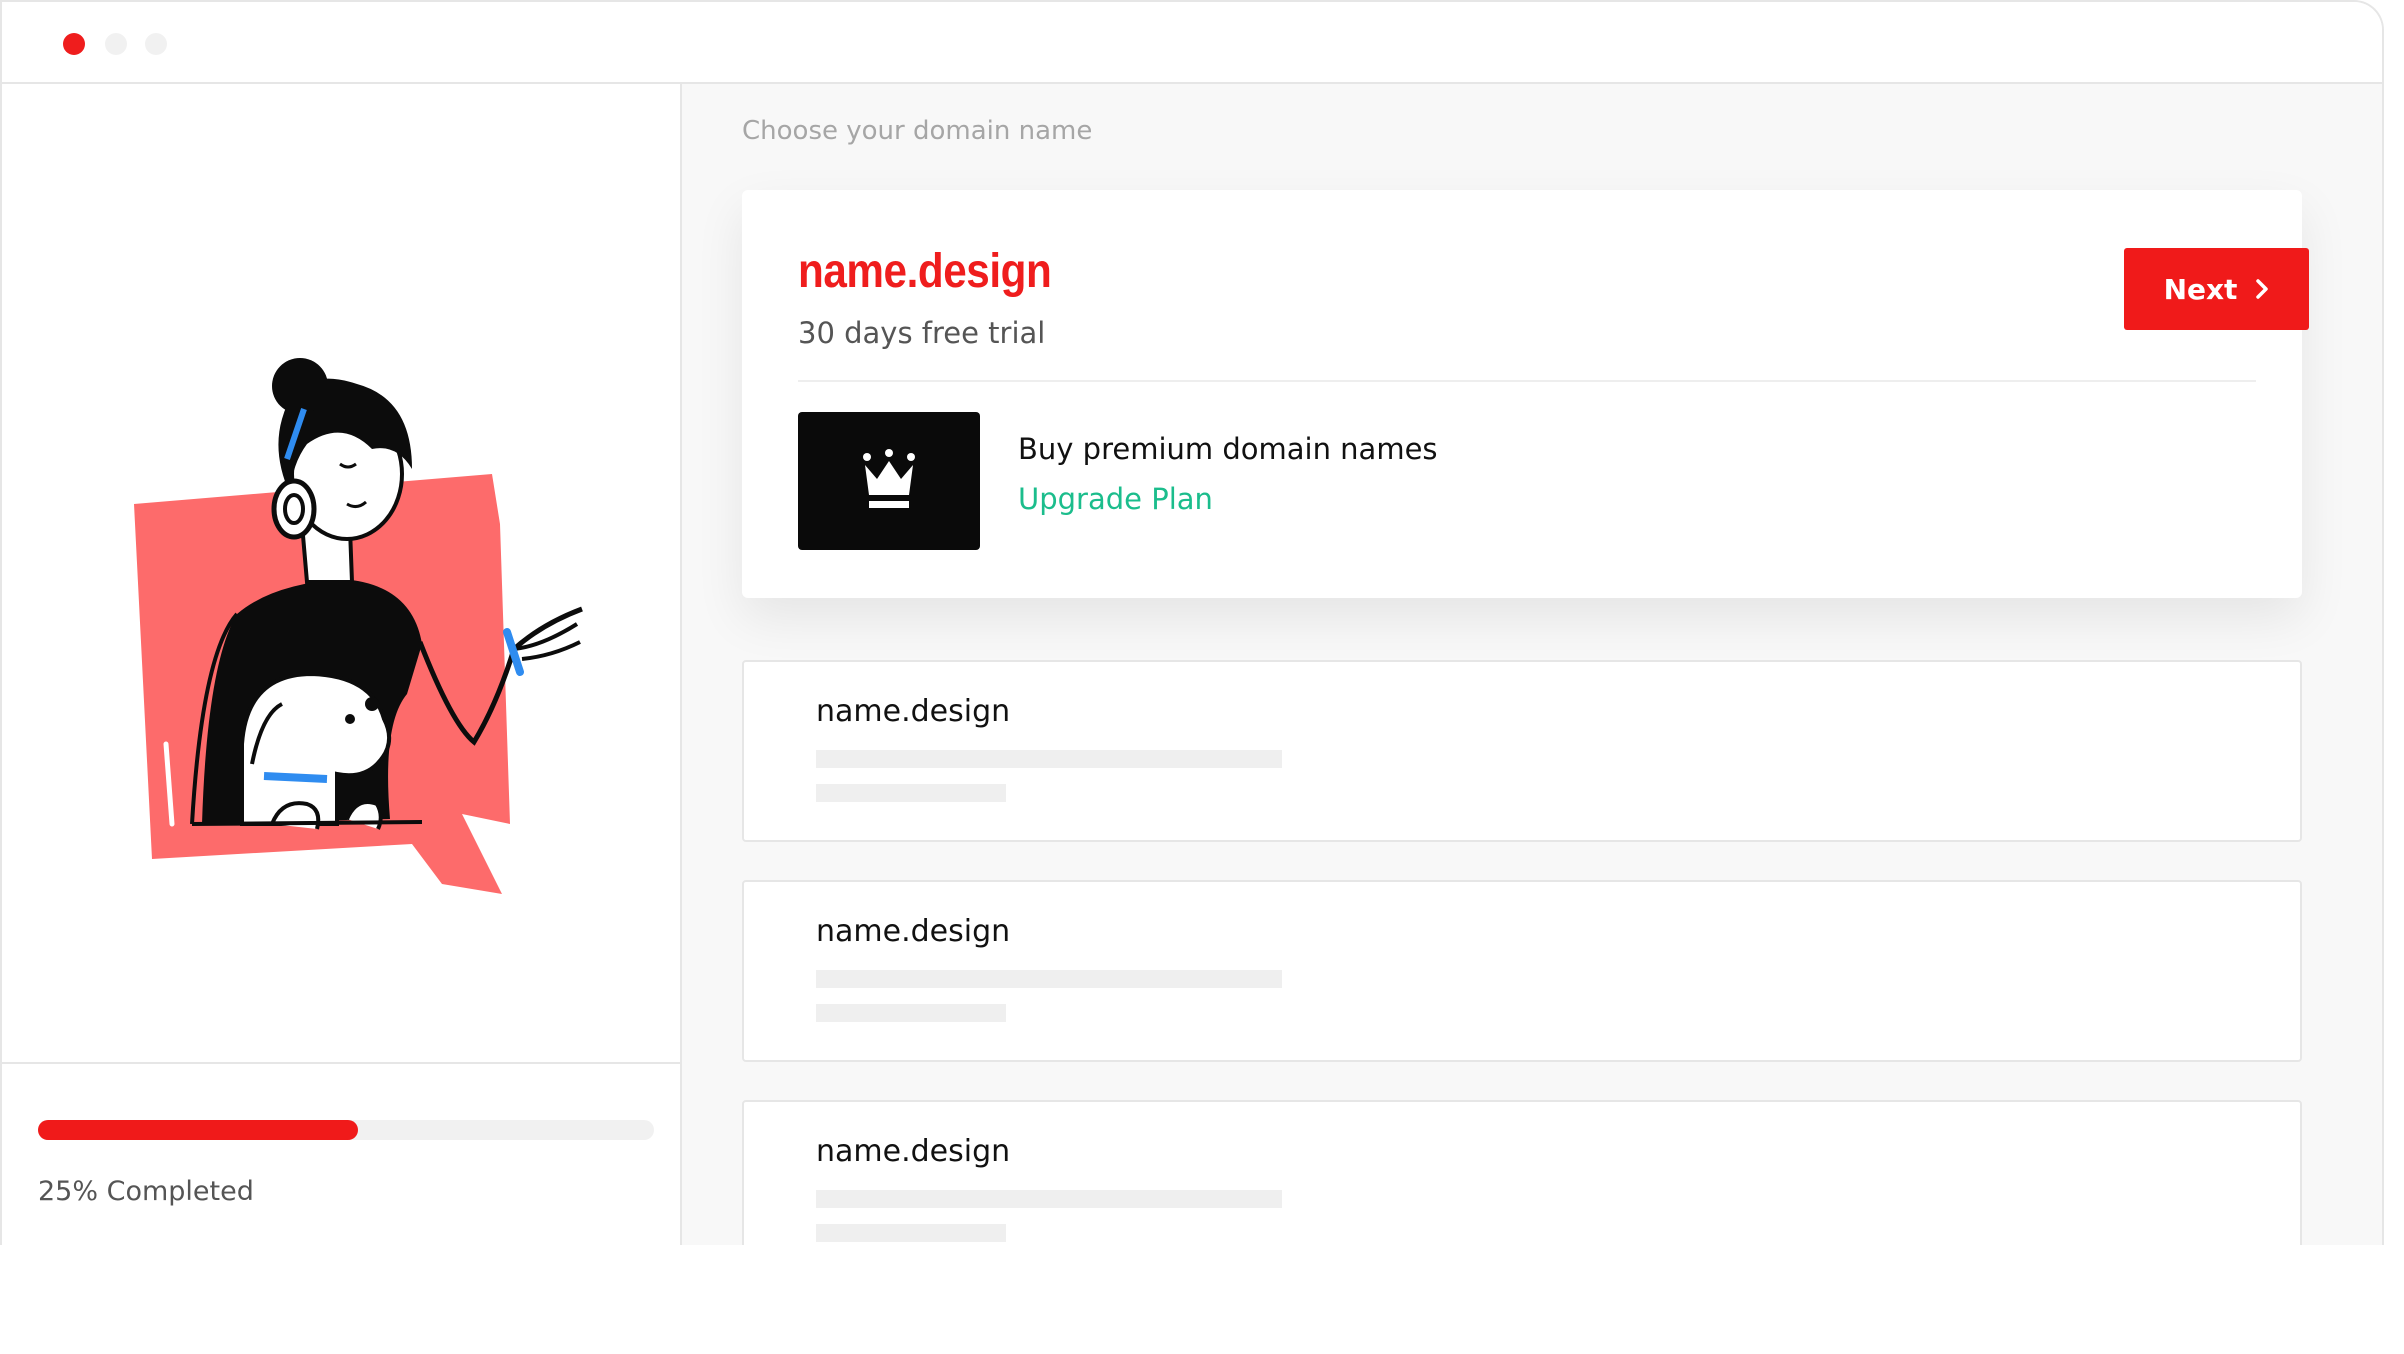  I want to click on crown-icon, so click(889, 481).